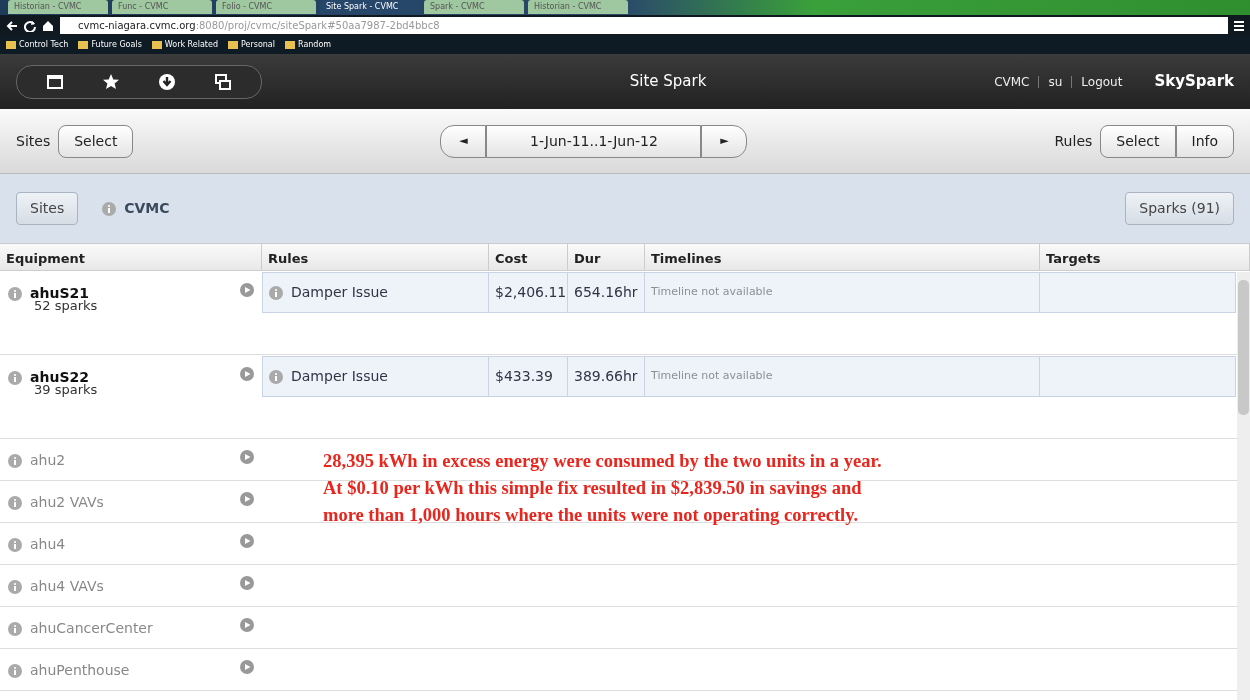 This screenshot has height=700, width=1250. Describe the element at coordinates (1194, 82) in the screenshot. I see `brand-name: SkySpark` at that location.